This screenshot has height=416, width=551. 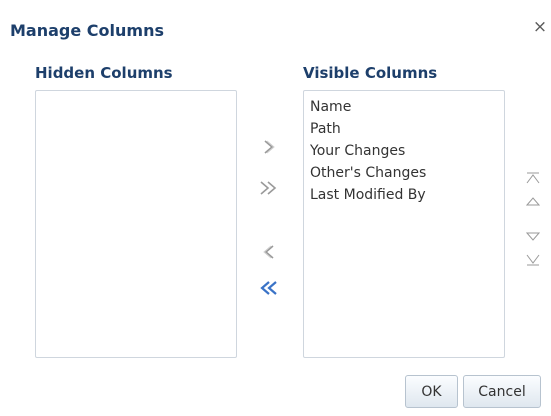 What do you see at coordinates (104, 73) in the screenshot?
I see `hidden-columns-header: Hidden Columns` at bounding box center [104, 73].